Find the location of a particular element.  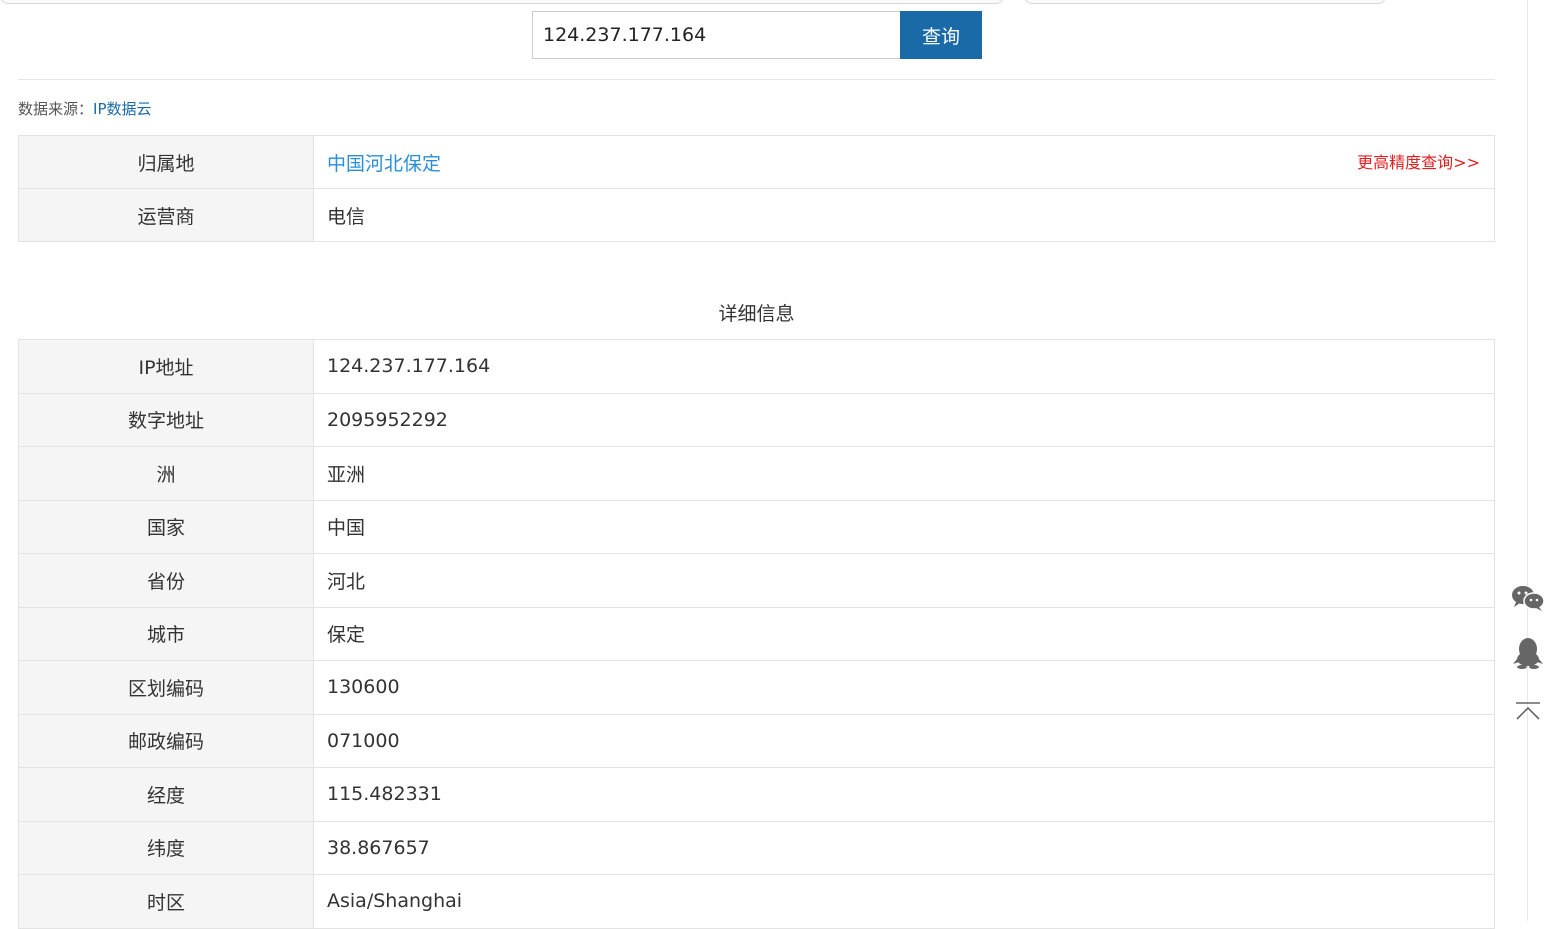

row-key: 归属地 is located at coordinates (166, 162).